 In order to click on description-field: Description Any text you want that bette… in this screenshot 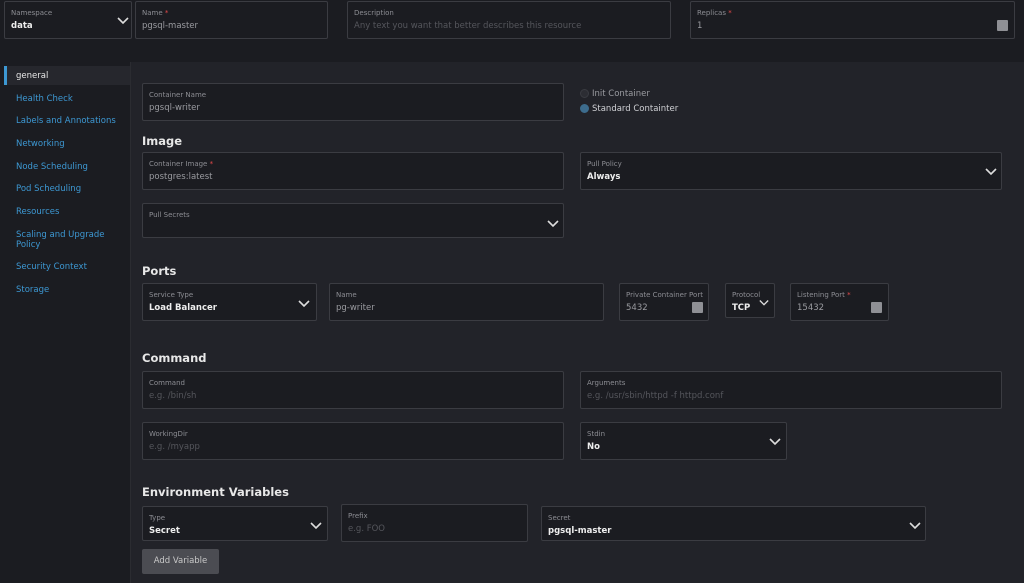, I will do `click(509, 20)`.